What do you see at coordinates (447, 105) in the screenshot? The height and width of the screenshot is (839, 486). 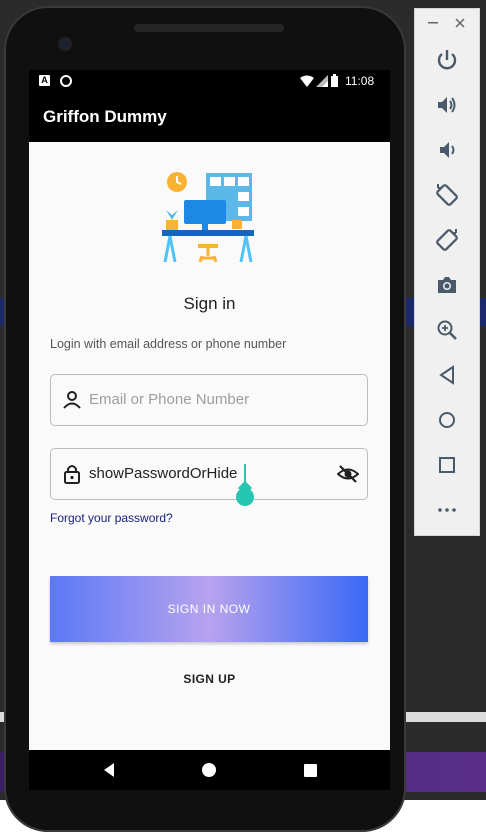 I see `volume-up-icon` at bounding box center [447, 105].